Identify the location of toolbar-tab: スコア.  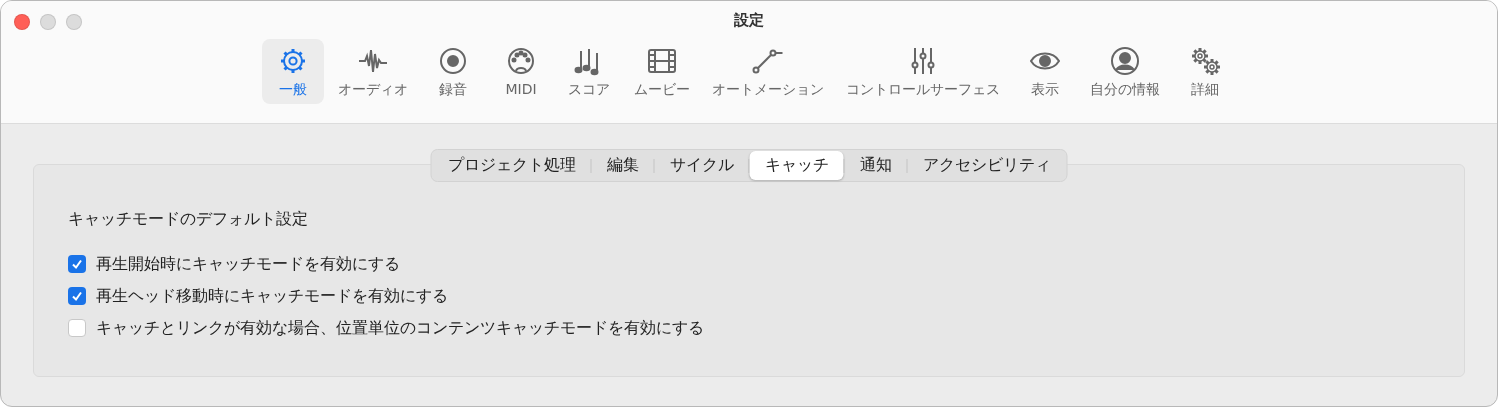
(589, 71).